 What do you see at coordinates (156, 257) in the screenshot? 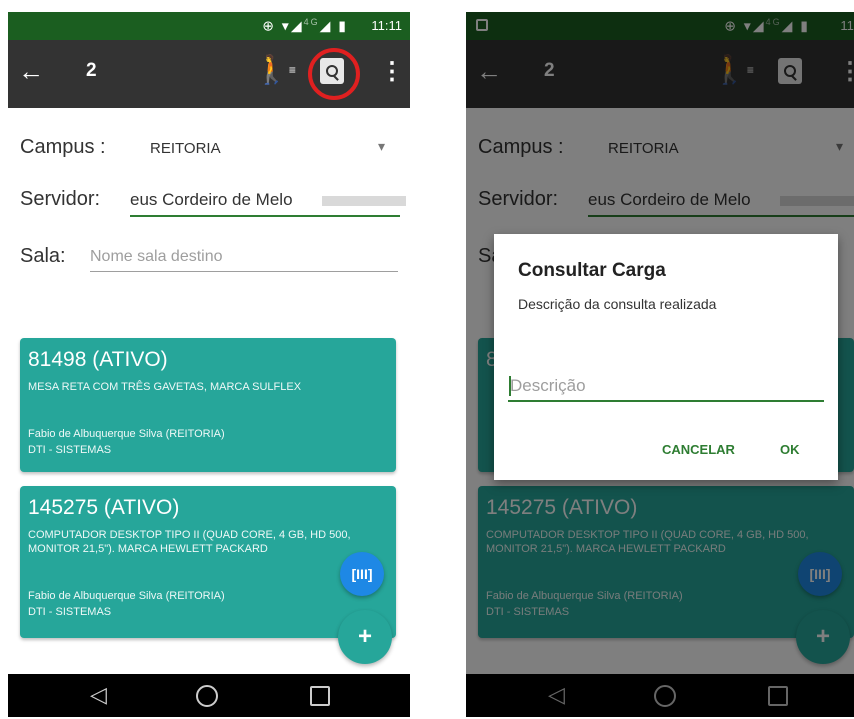
I see `sala-input: Nome sala destino` at bounding box center [156, 257].